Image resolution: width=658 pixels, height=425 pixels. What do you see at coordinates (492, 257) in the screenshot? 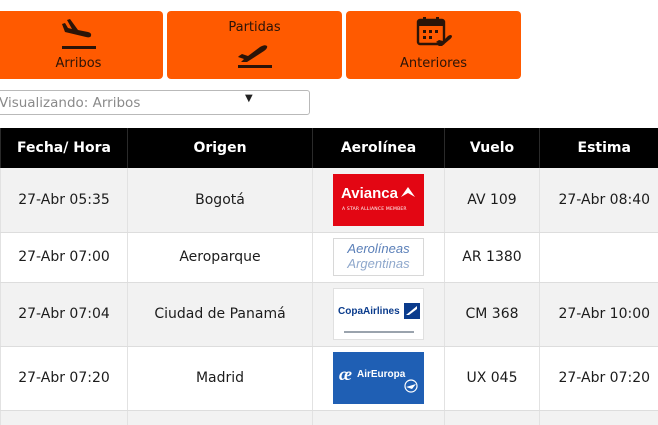
I see `cell-flight: AR 1380` at bounding box center [492, 257].